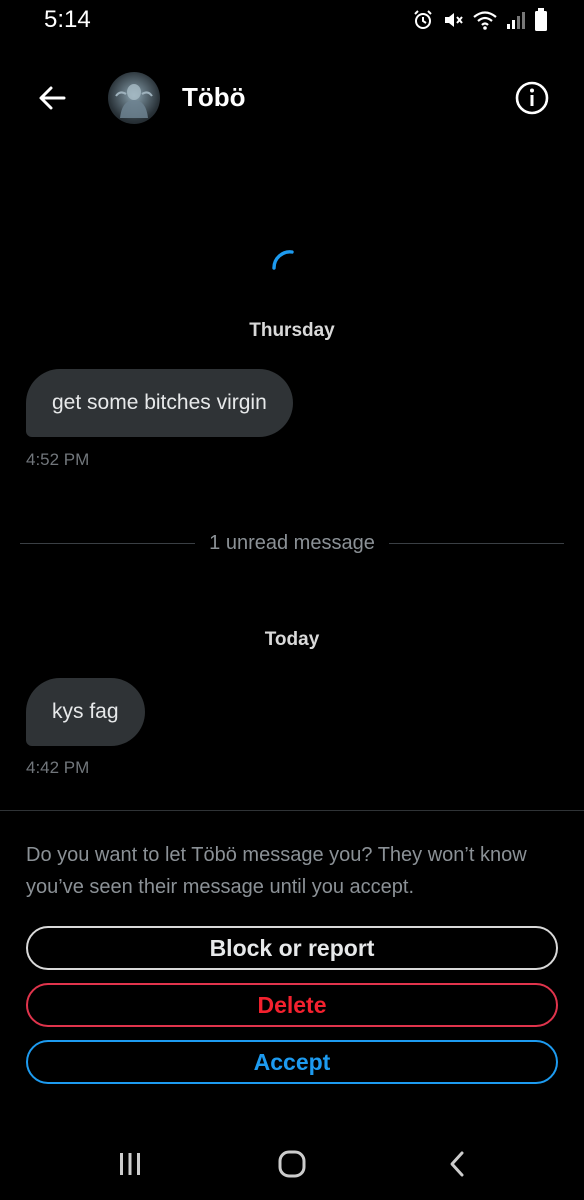  I want to click on battery-icon, so click(541, 19).